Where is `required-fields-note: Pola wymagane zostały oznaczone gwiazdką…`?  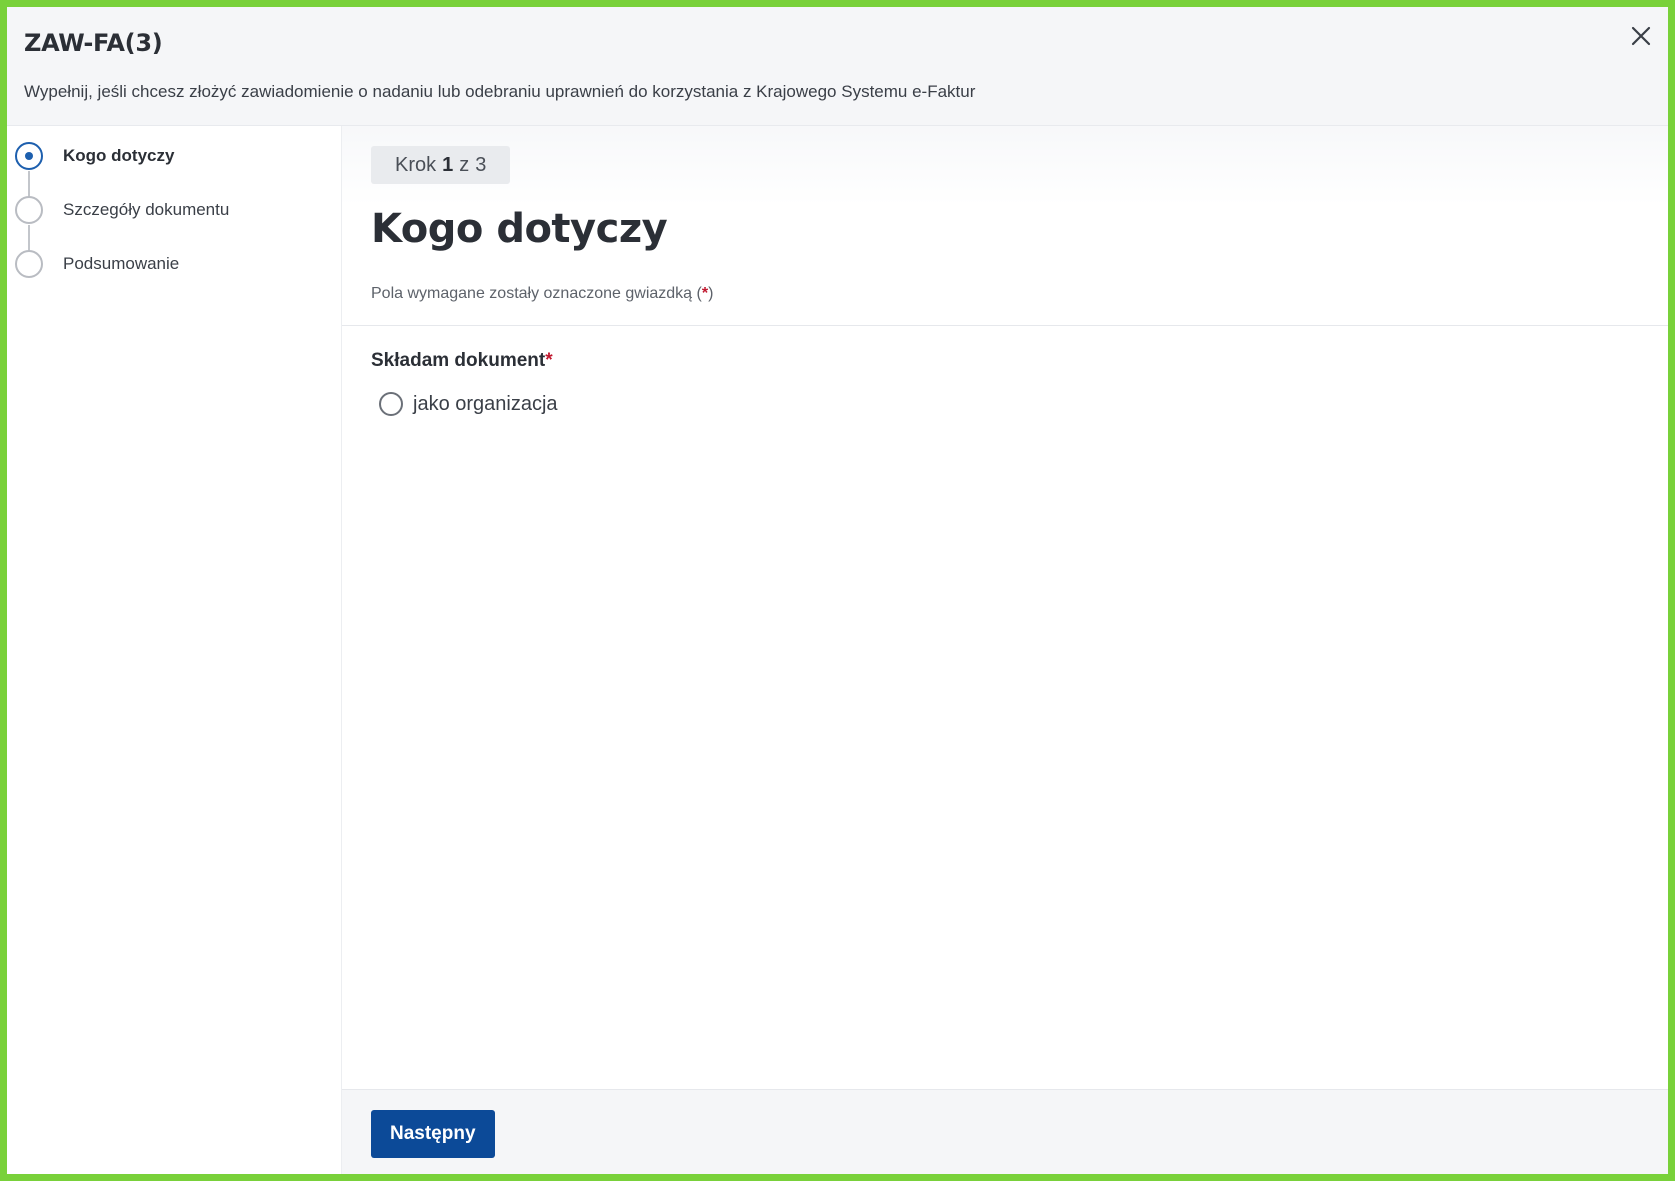
required-fields-note: Pola wymagane zostały oznaczone gwiazdką… is located at coordinates (542, 294).